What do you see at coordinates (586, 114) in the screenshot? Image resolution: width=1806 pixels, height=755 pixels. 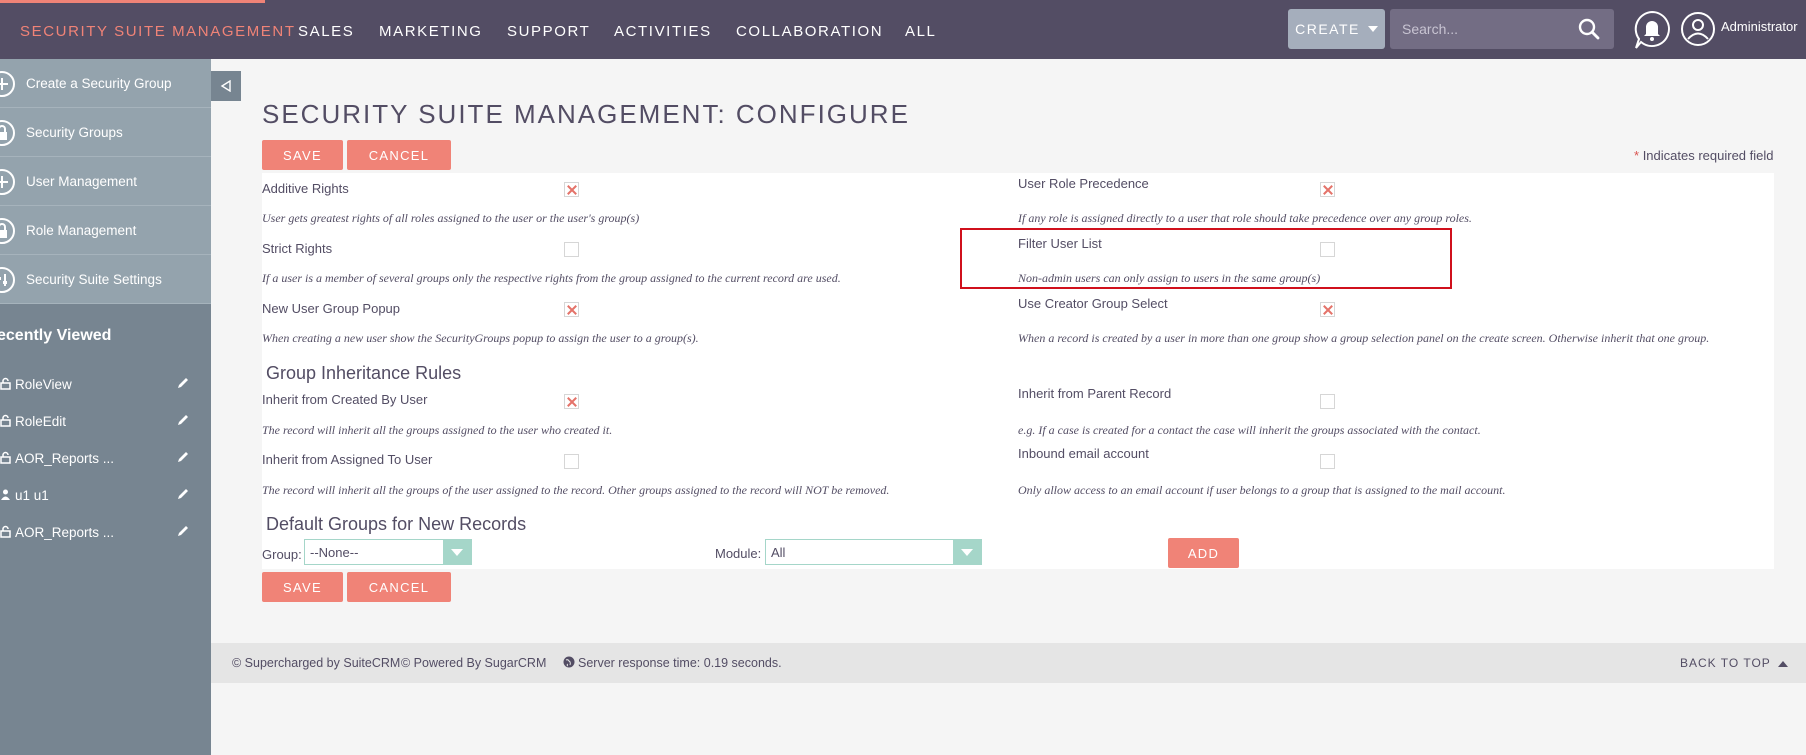 I see `page-title: SECURITY SUITE MANAGEMENT: CONFIGURE` at bounding box center [586, 114].